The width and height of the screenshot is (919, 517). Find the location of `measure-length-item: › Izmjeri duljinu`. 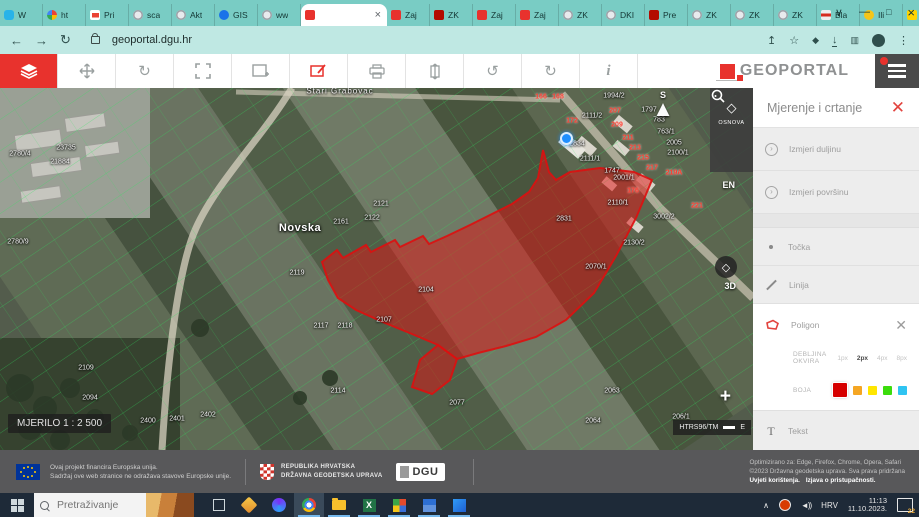

measure-length-item: › Izmjeri duljinu is located at coordinates (836, 149).